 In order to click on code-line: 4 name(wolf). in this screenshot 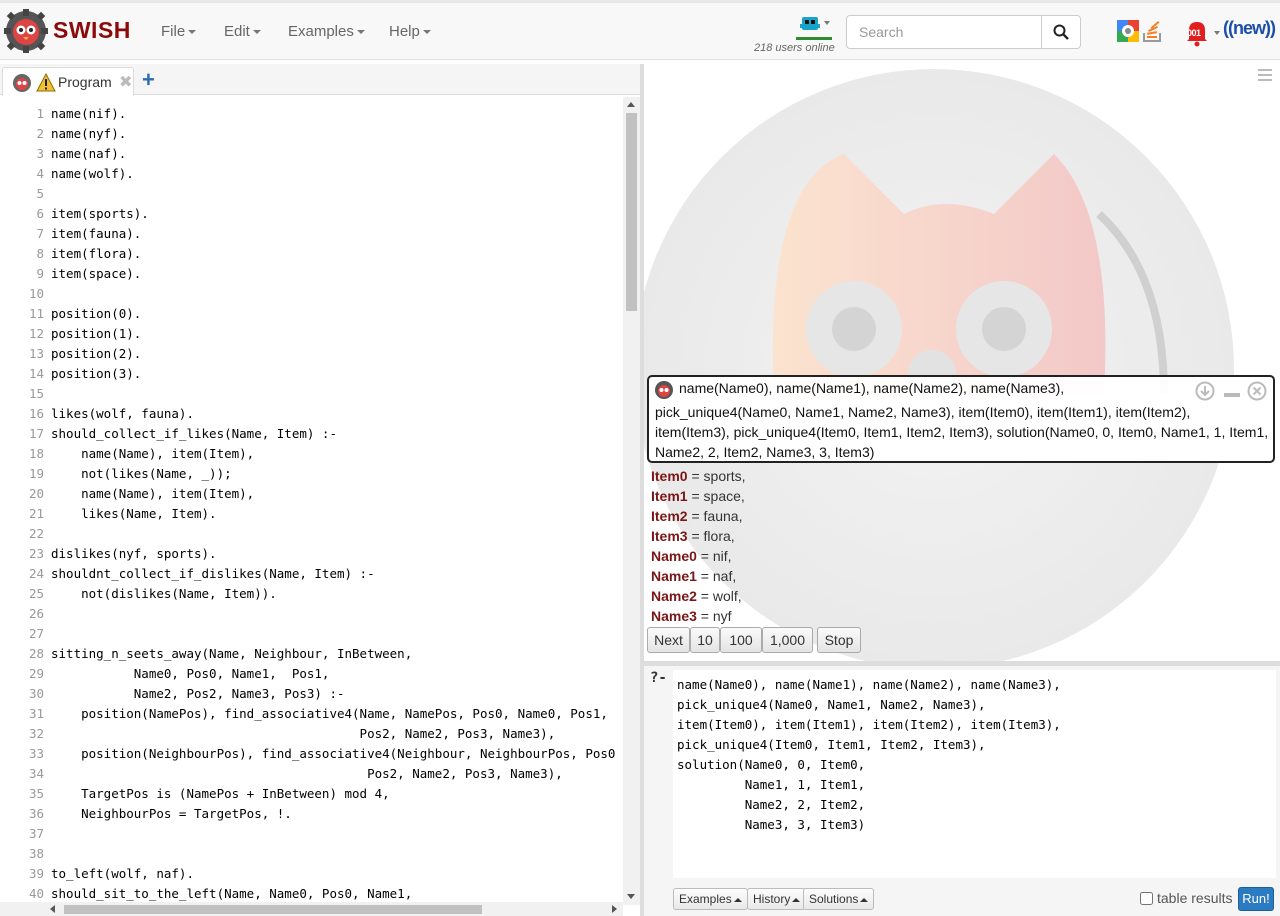, I will do `click(311, 174)`.